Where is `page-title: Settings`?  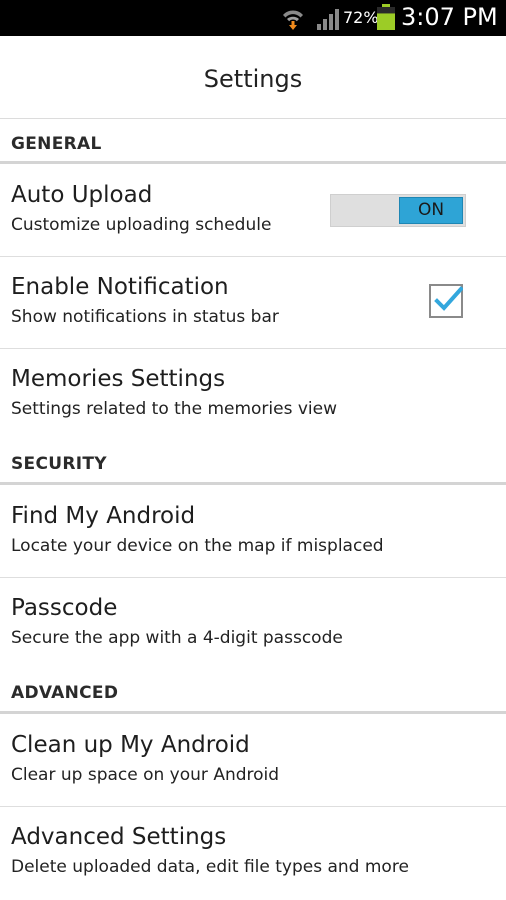
page-title: Settings is located at coordinates (253, 79).